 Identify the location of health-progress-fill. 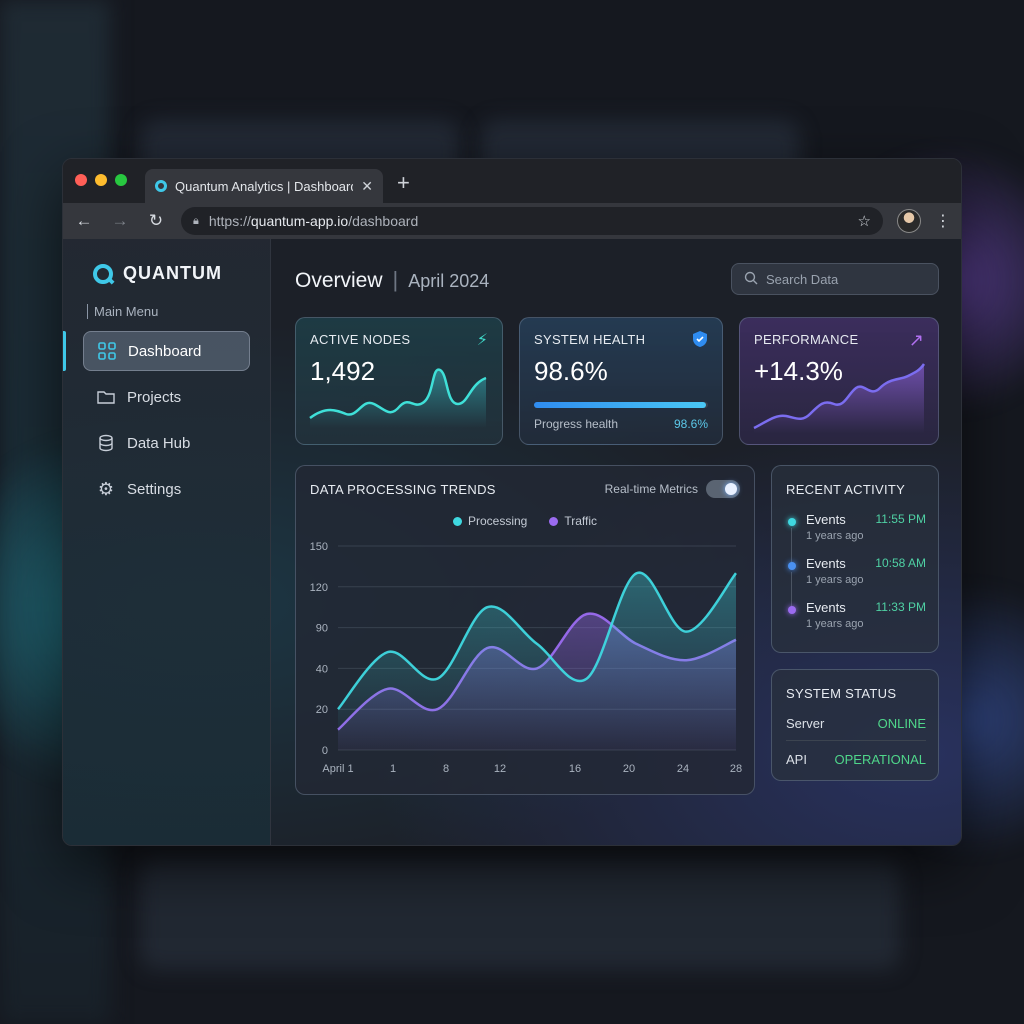
(620, 405).